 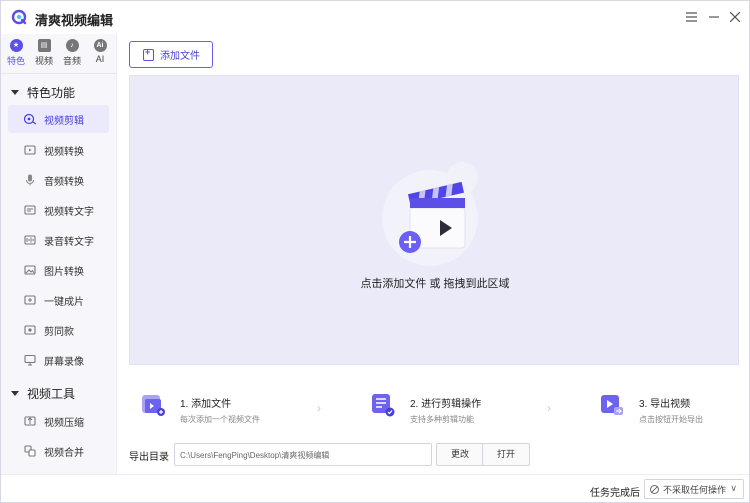 I want to click on video-clapper-icon, so click(x=430, y=214).